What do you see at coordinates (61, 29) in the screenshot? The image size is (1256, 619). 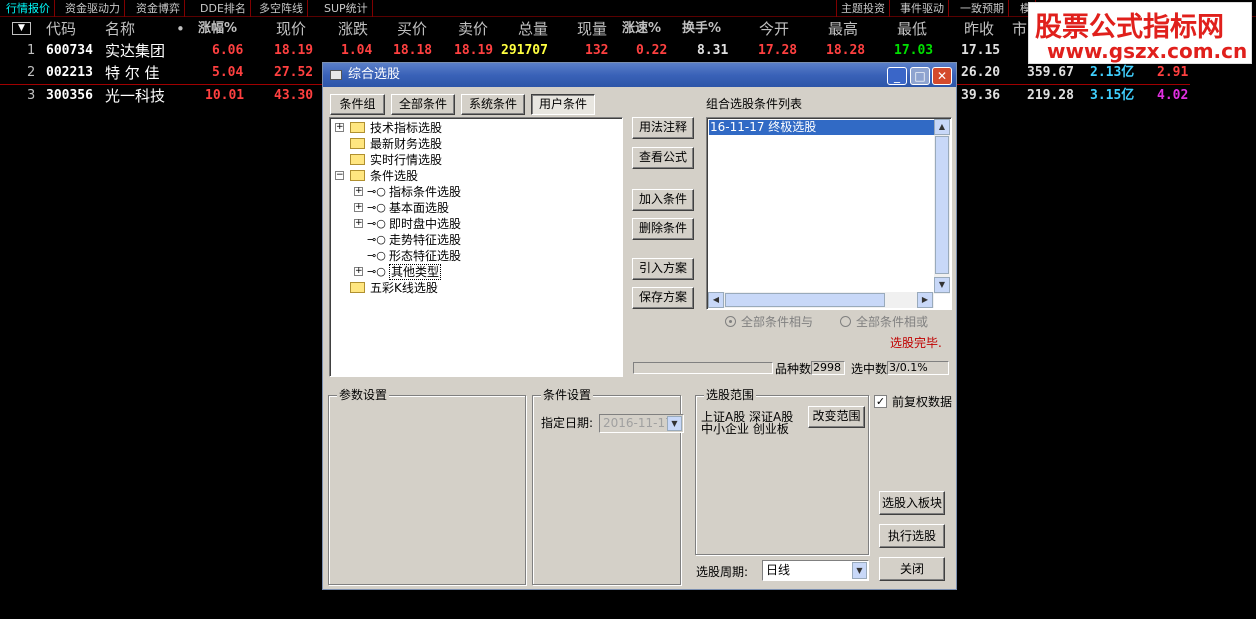 I see `header-code: 代码` at bounding box center [61, 29].